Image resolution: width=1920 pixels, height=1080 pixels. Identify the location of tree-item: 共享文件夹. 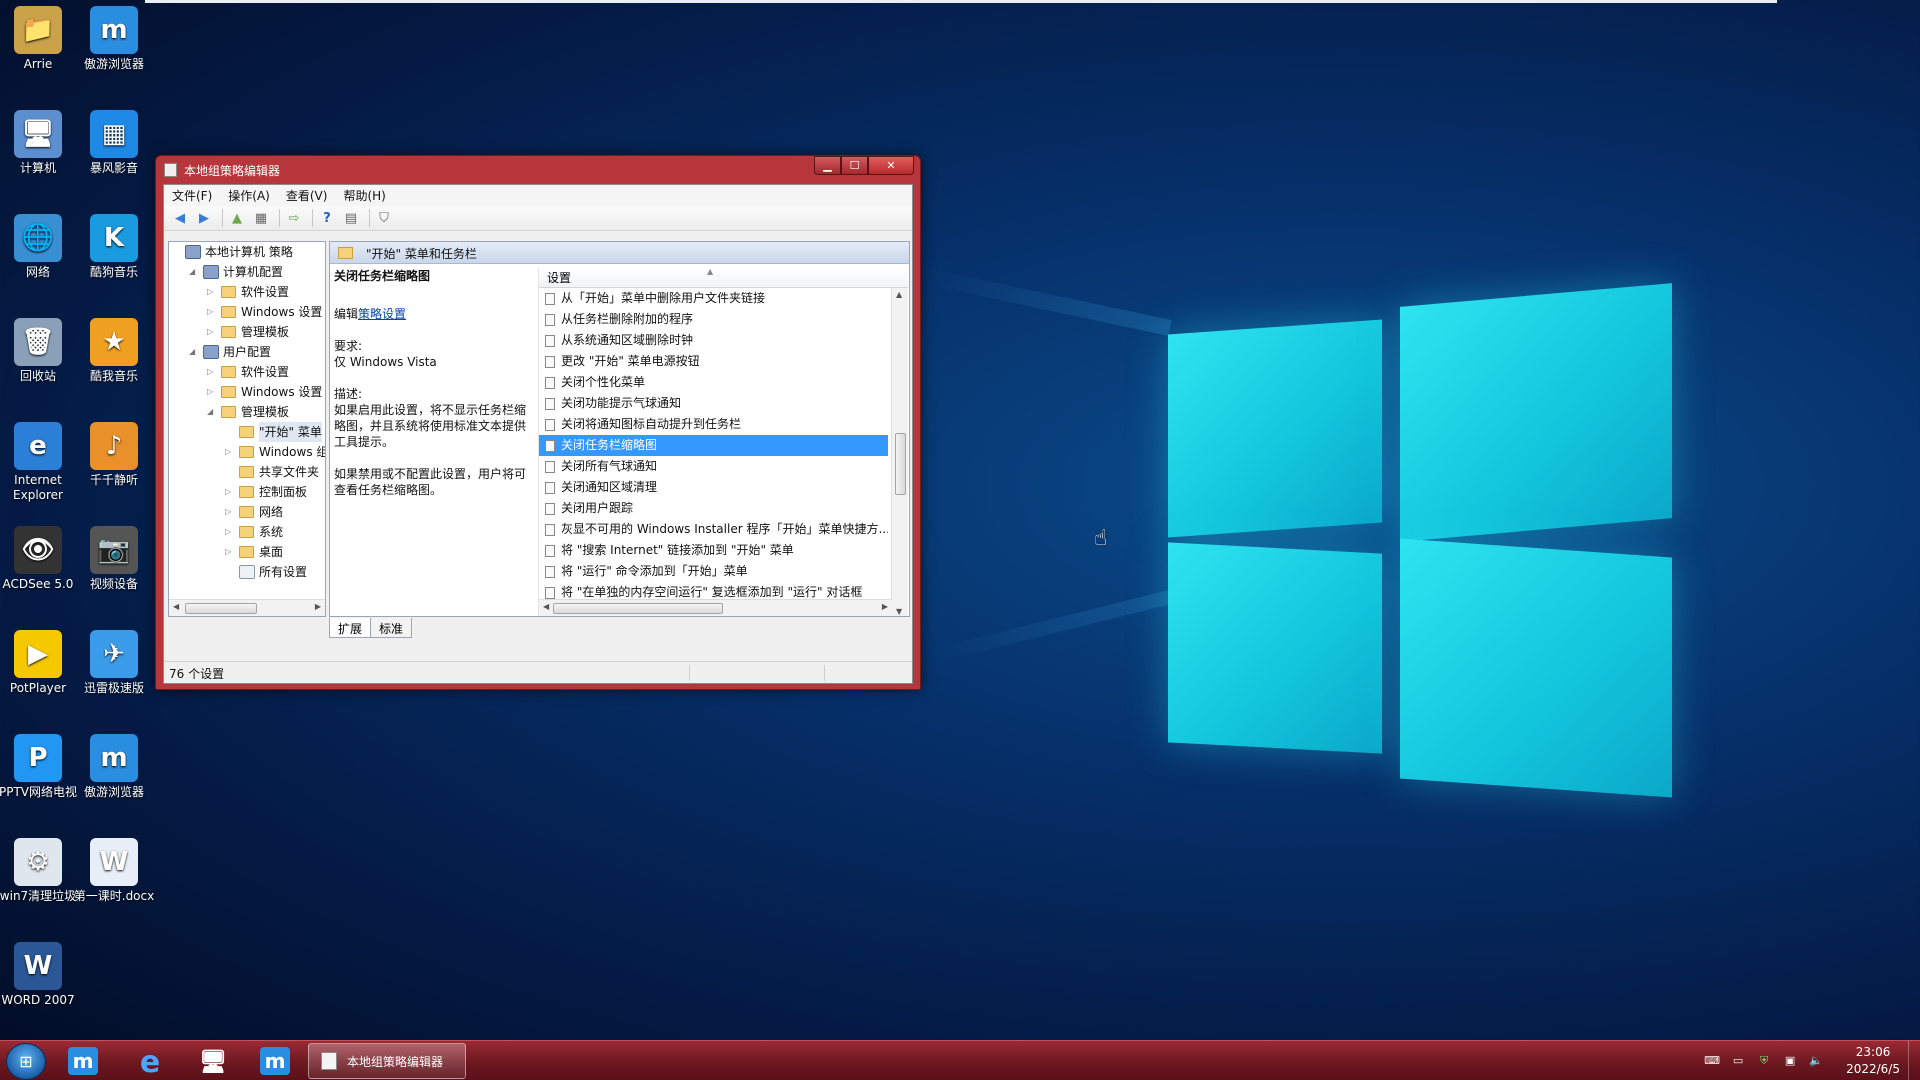
(247, 472).